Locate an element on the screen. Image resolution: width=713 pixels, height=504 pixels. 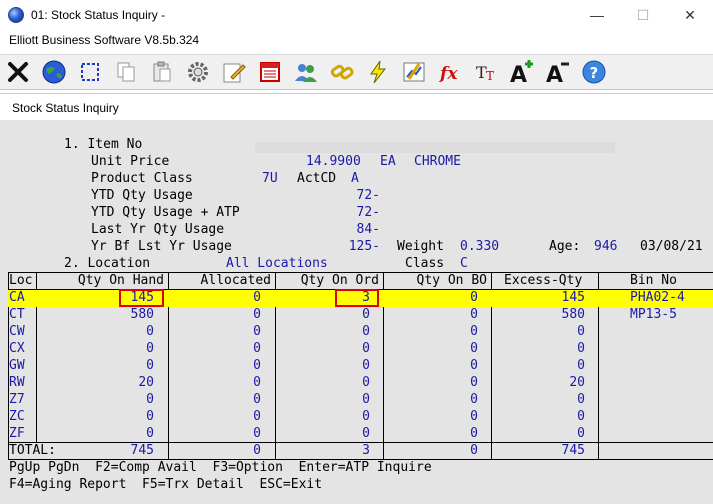
cell-excess-qty: 20 is located at coordinates (577, 382).